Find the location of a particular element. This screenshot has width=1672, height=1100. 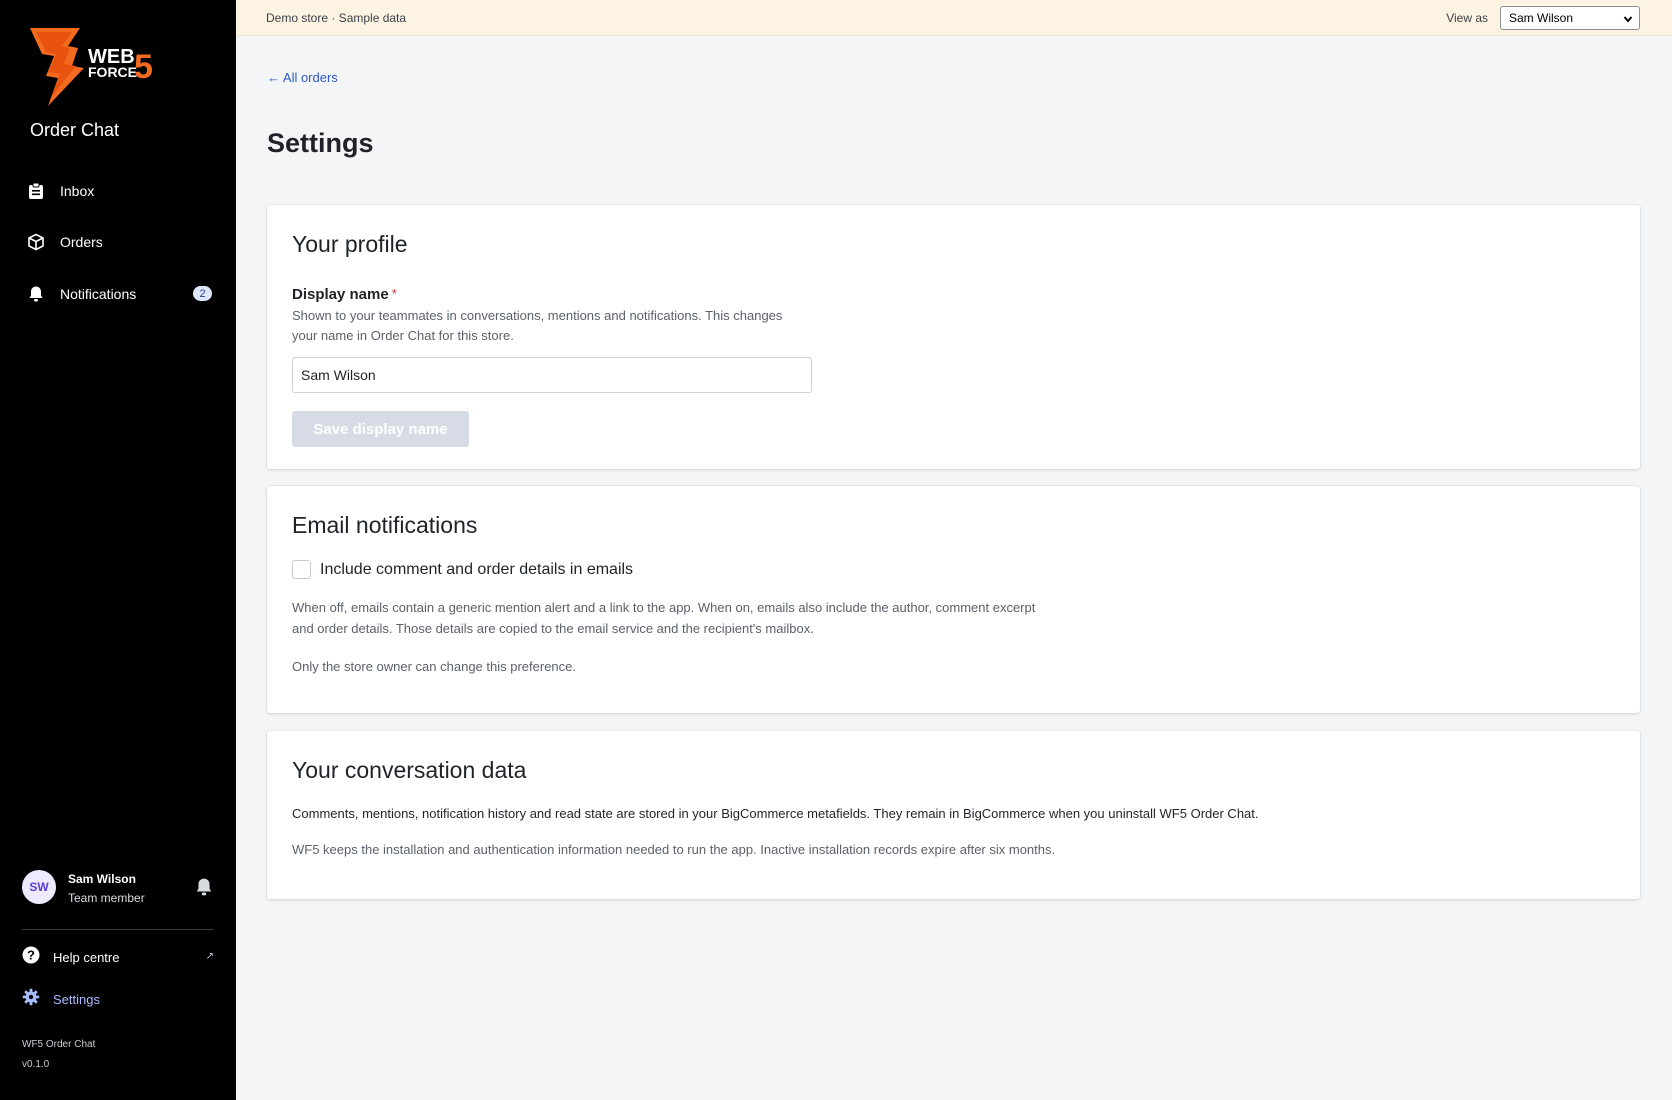

required-mark: * is located at coordinates (394, 293).